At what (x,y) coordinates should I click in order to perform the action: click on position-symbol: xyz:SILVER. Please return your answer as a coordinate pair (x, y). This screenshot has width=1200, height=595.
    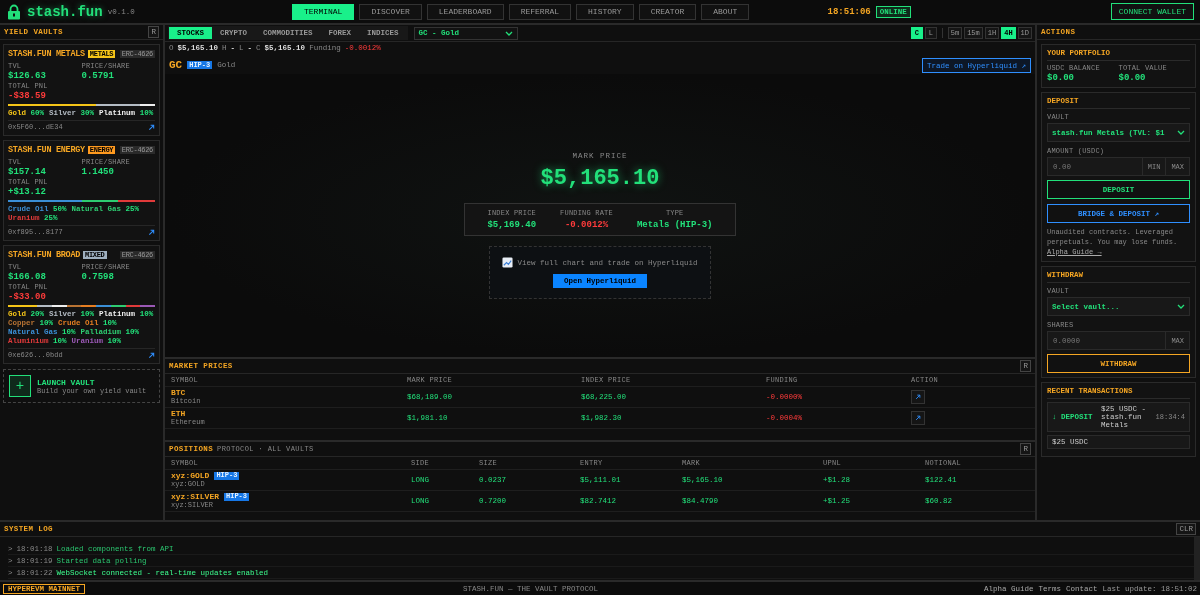
    Looking at the image, I should click on (195, 496).